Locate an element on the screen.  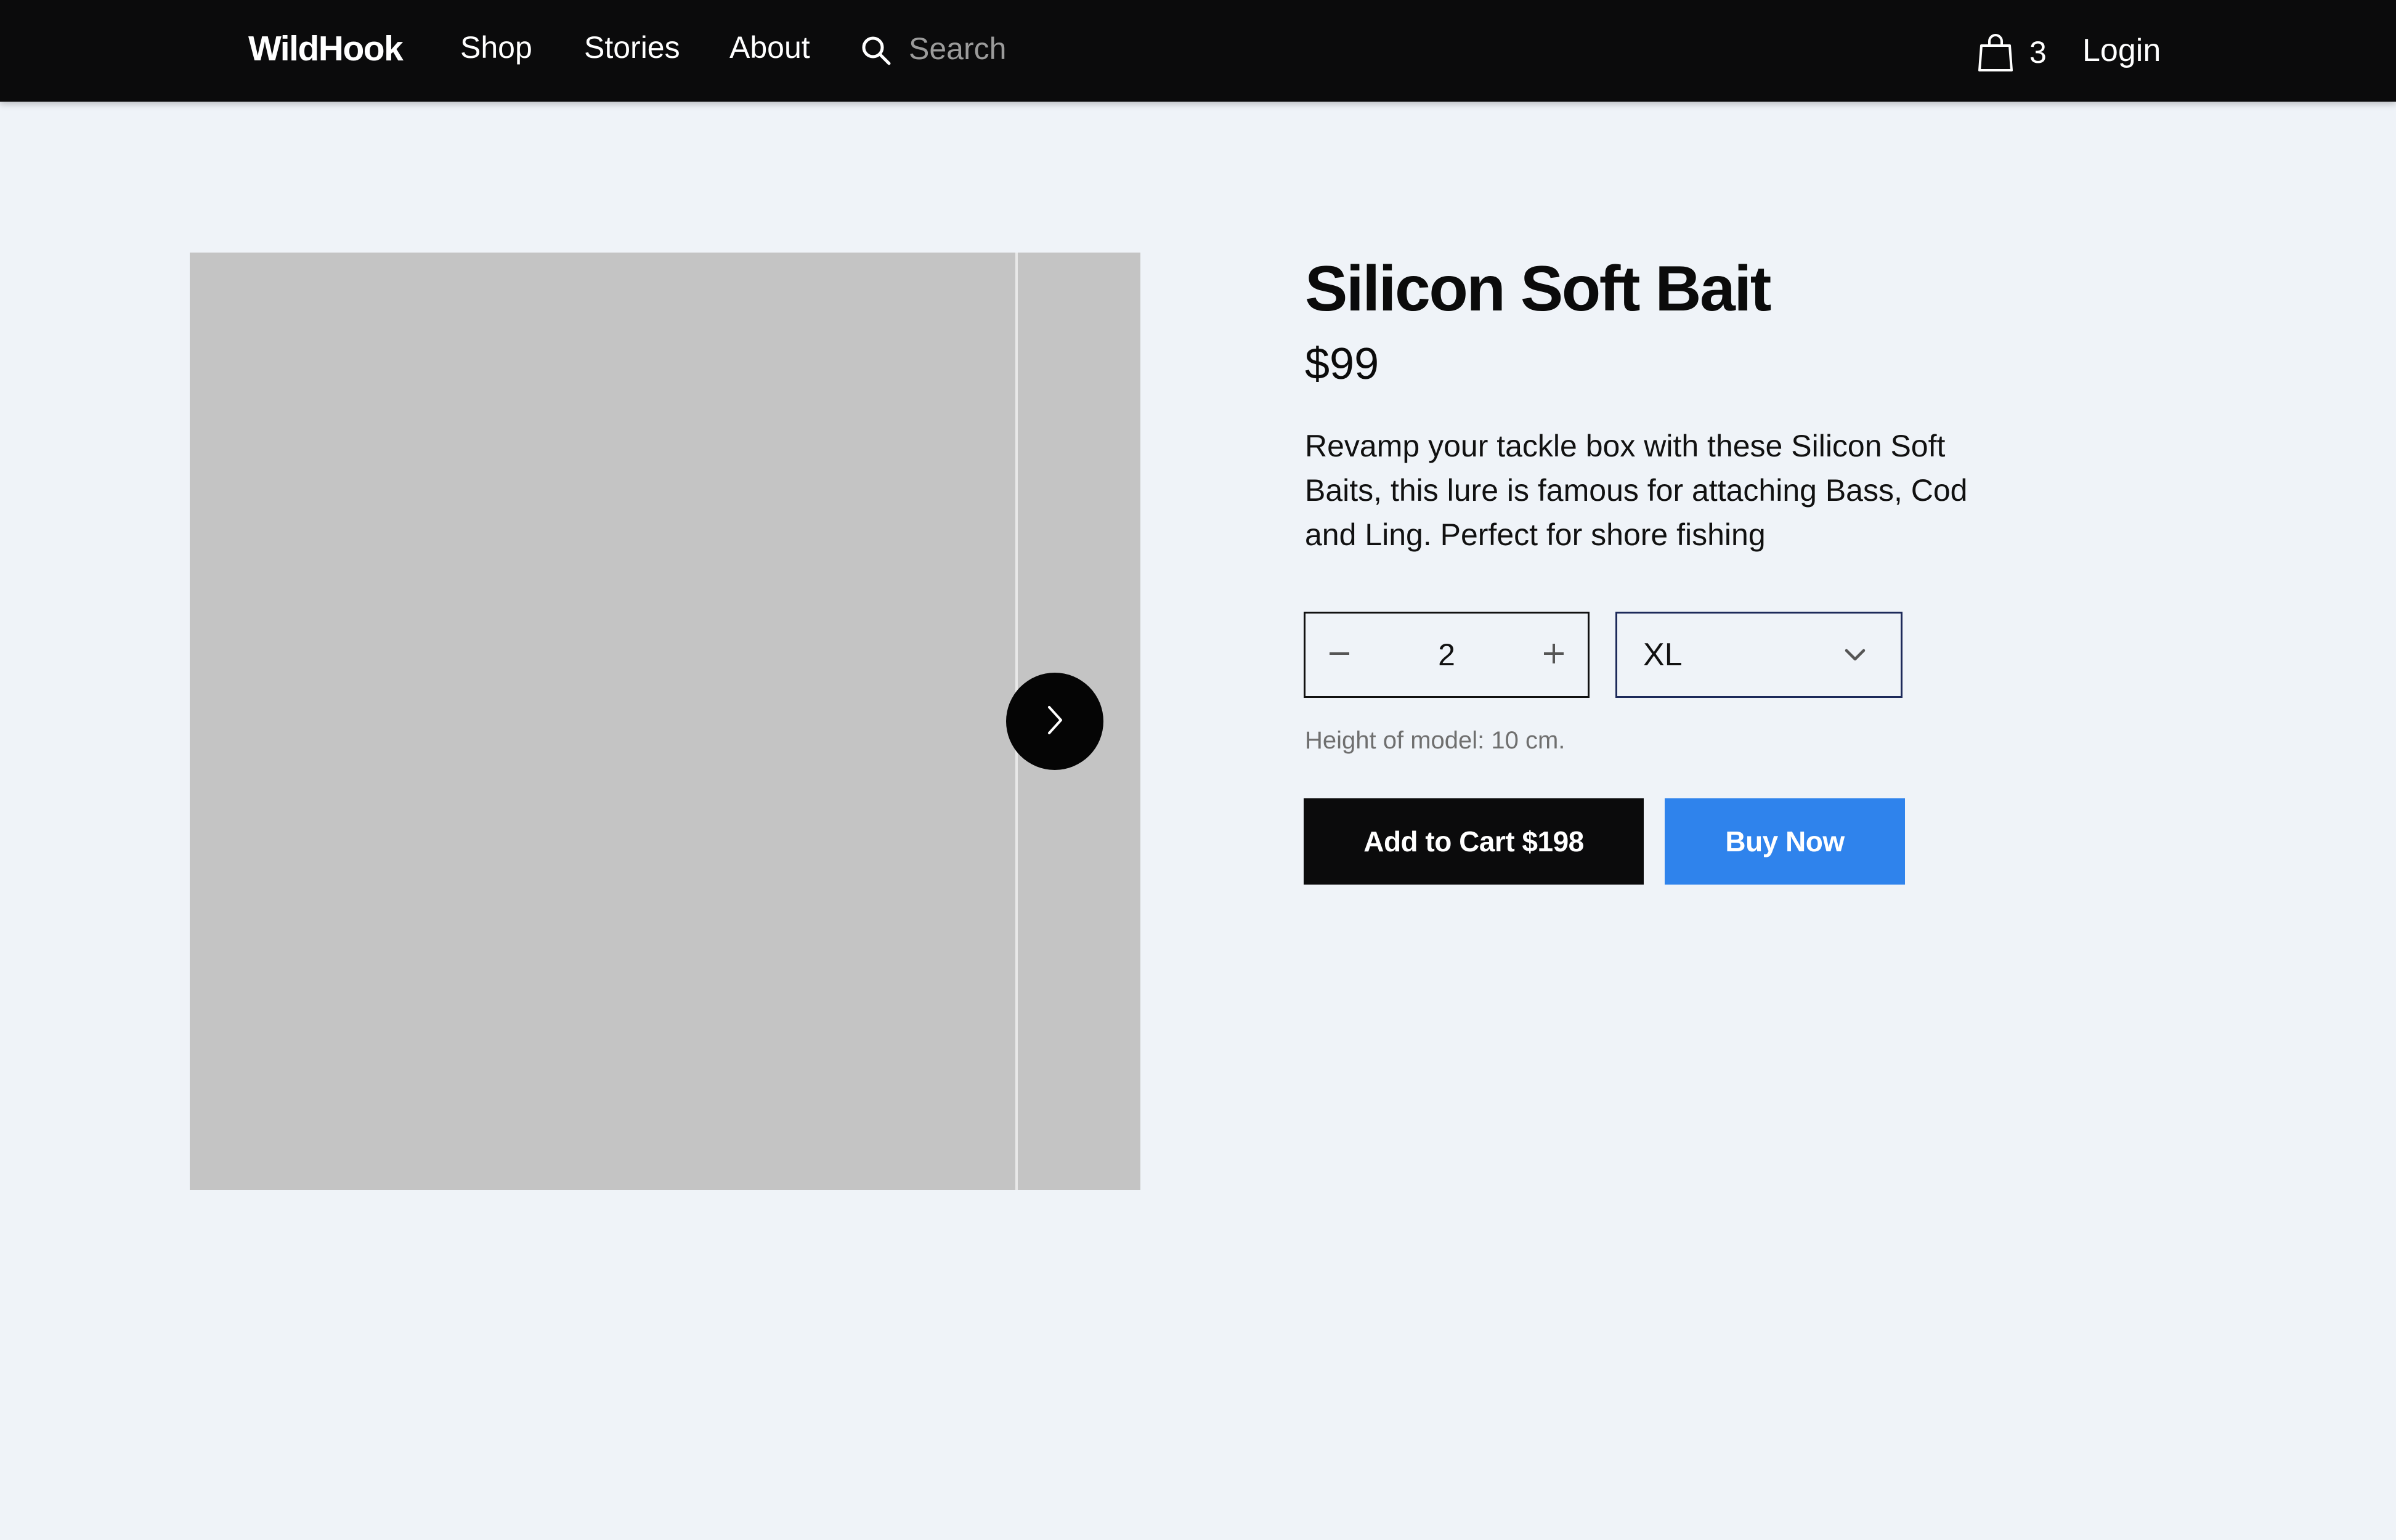
size-select: XL is located at coordinates (1759, 655).